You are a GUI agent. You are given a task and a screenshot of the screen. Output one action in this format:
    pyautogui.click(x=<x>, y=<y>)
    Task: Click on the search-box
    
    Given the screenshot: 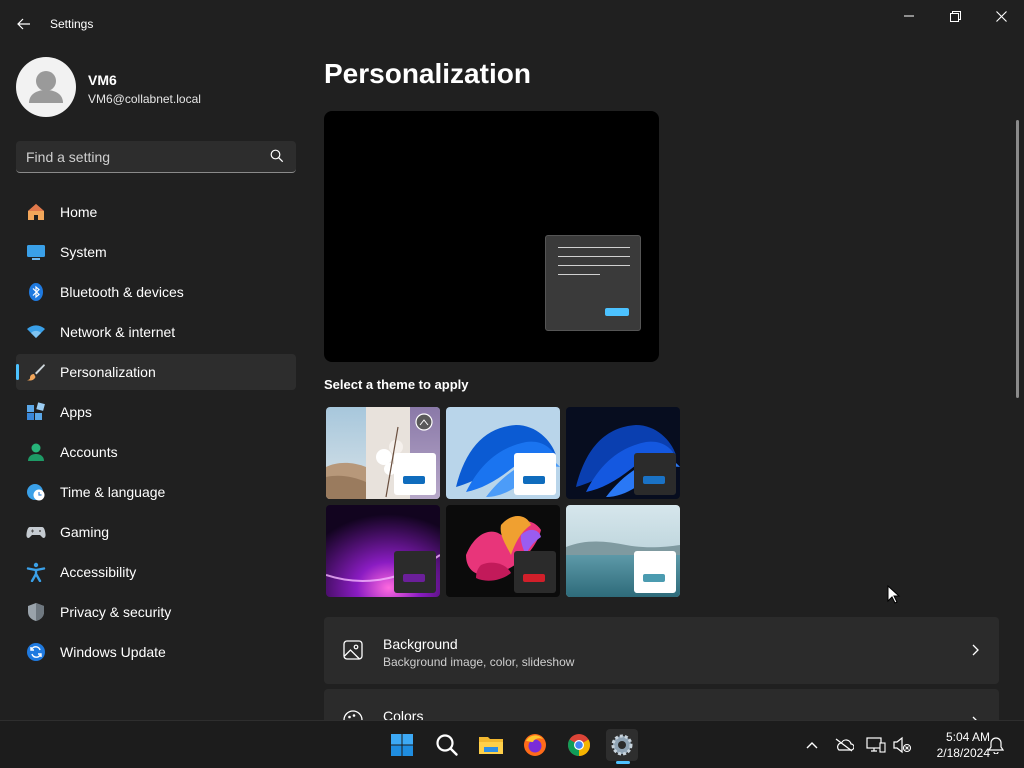 What is the action you would take?
    pyautogui.click(x=156, y=157)
    